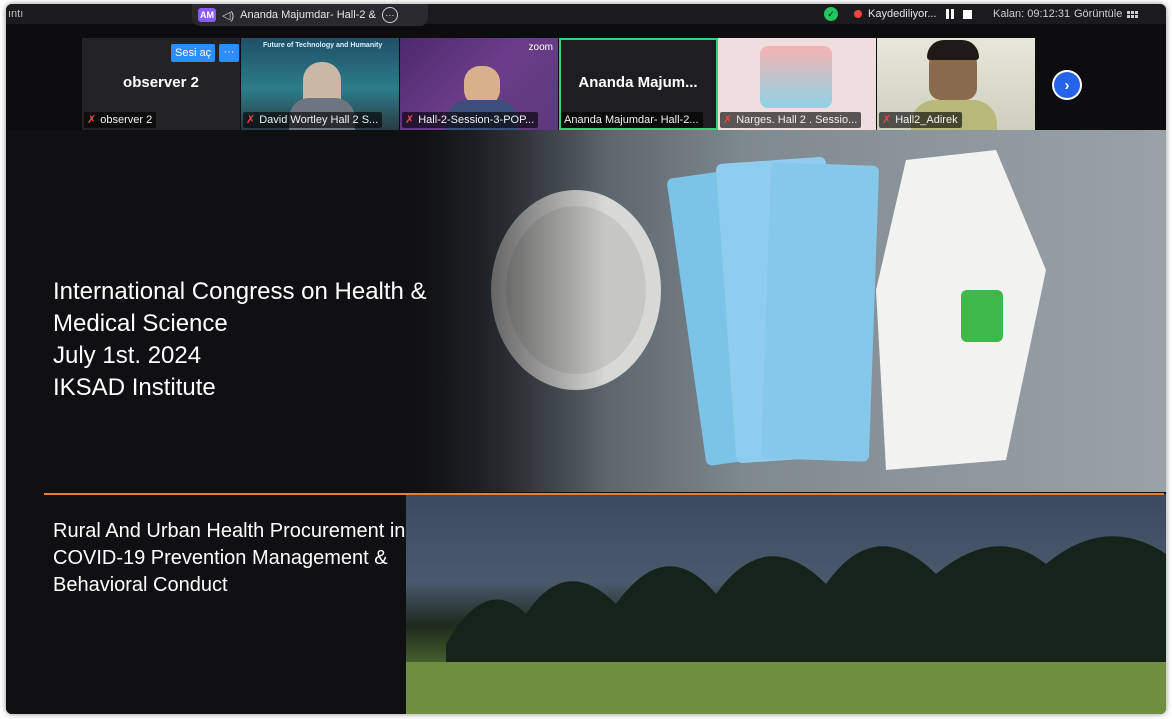 Image resolution: width=1172 pixels, height=719 pixels. What do you see at coordinates (140, 585) in the screenshot?
I see `slide-subtitle-line: Behavioral Conduct` at bounding box center [140, 585].